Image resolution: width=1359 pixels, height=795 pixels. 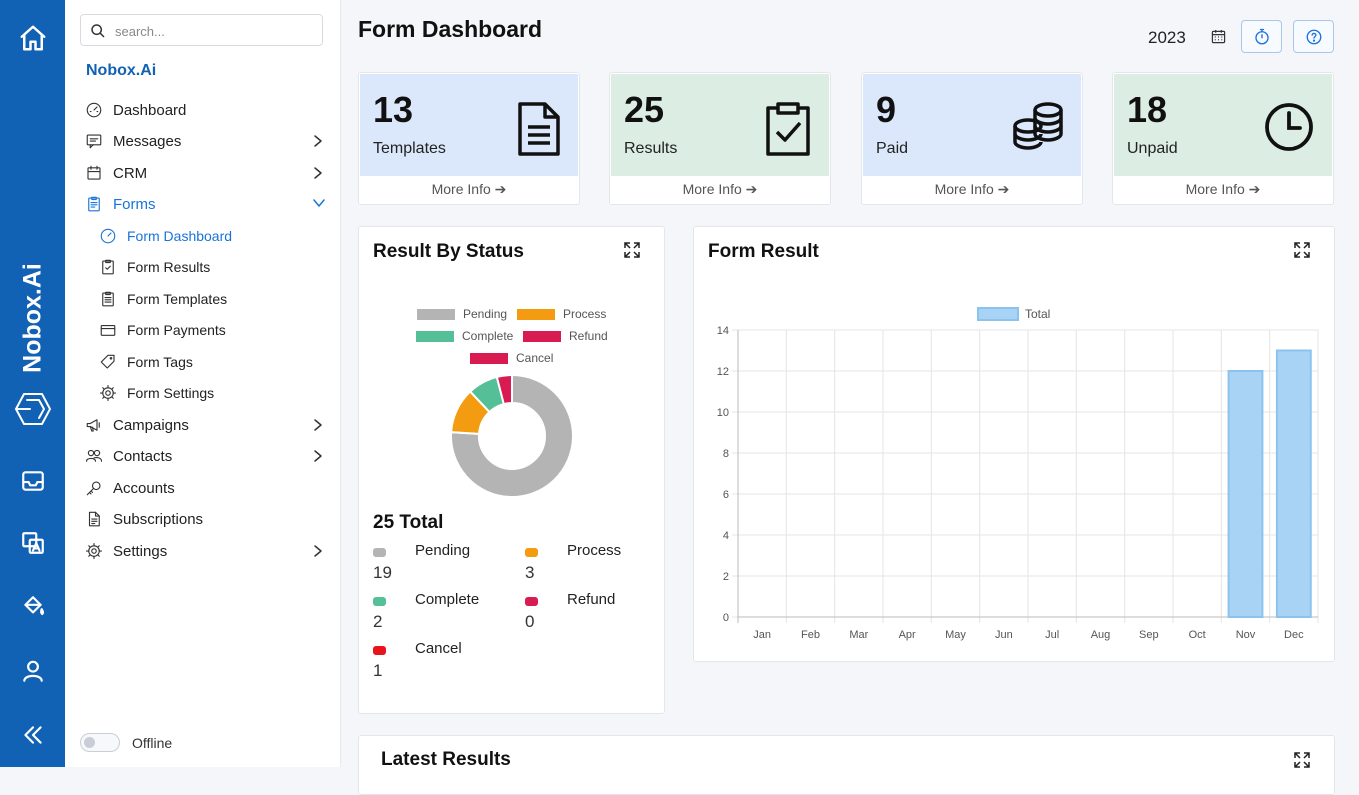 What do you see at coordinates (202, 425) in the screenshot?
I see `sidebar-item-campaigns: Campaigns` at bounding box center [202, 425].